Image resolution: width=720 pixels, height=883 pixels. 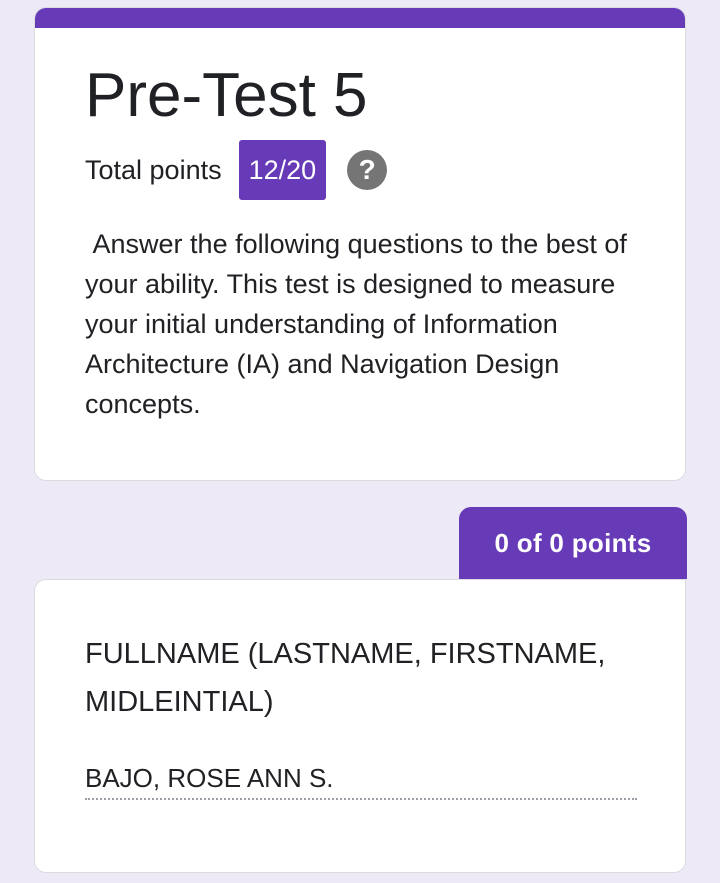 What do you see at coordinates (367, 170) in the screenshot?
I see `question-mark-icon: ?` at bounding box center [367, 170].